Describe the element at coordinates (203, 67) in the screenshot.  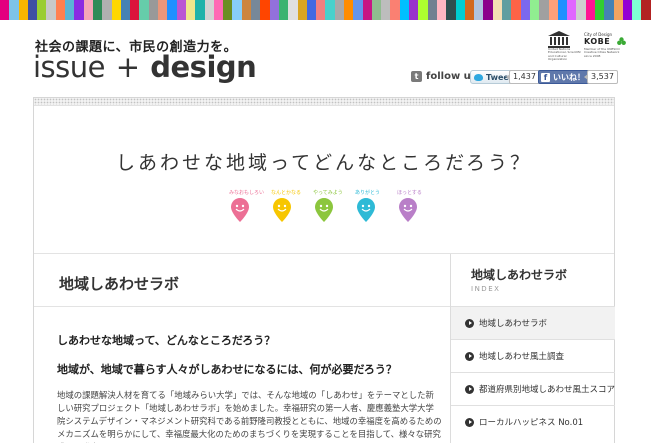
I see `logo-design: design` at that location.